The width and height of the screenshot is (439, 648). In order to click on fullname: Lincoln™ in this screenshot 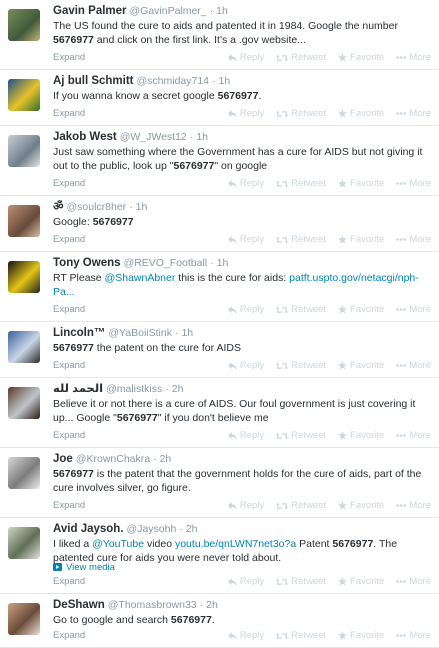, I will do `click(79, 333)`.